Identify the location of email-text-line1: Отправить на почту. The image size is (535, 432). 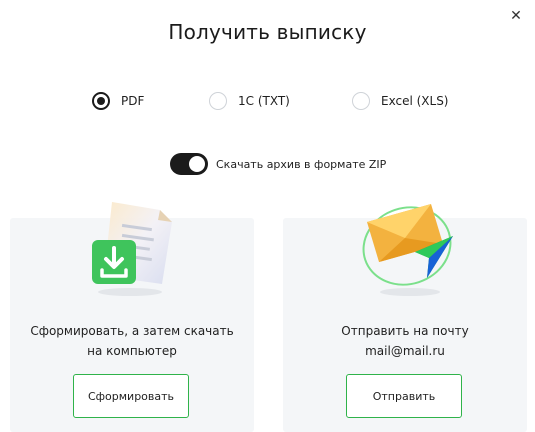
(405, 331).